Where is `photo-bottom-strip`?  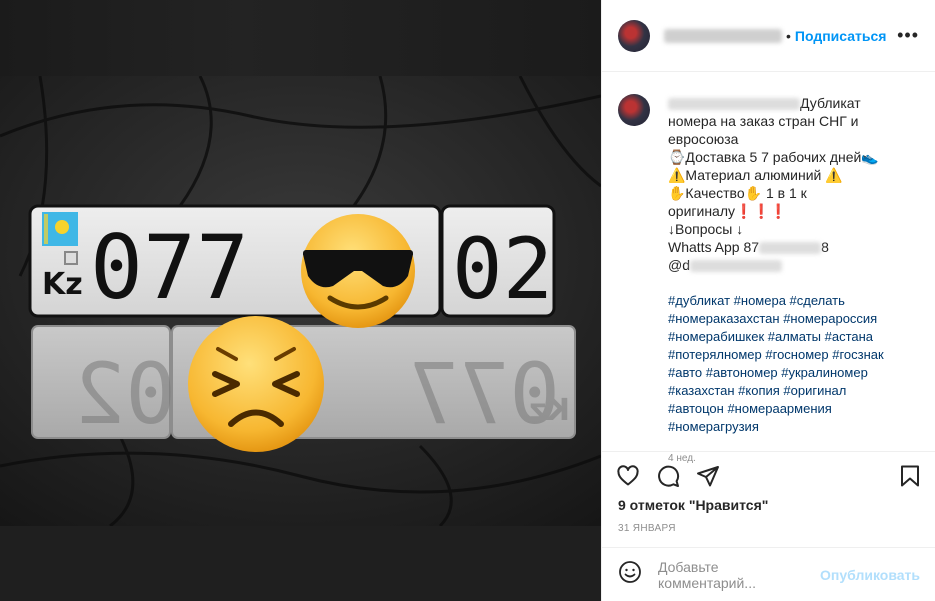 photo-bottom-strip is located at coordinates (300, 563).